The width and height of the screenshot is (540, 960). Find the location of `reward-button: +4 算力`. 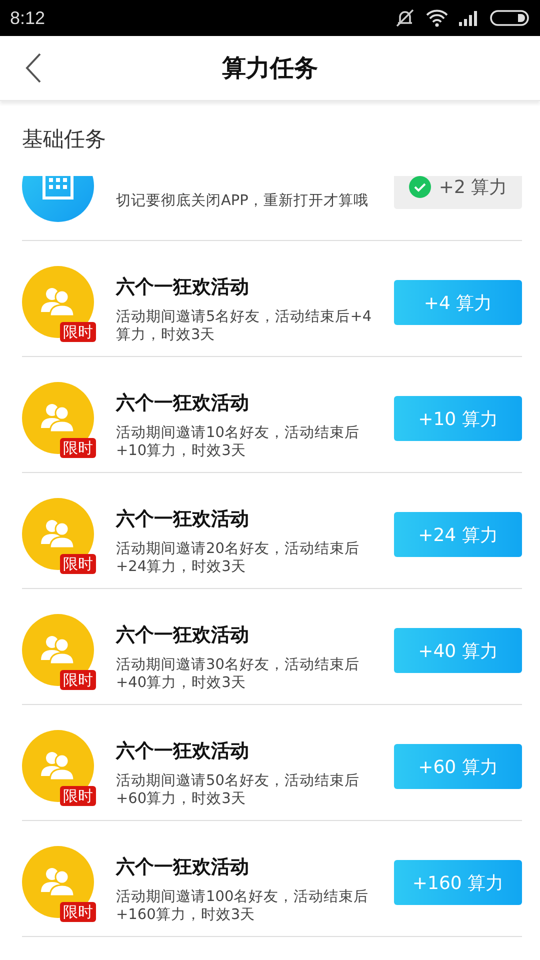

reward-button: +4 算力 is located at coordinates (458, 302).